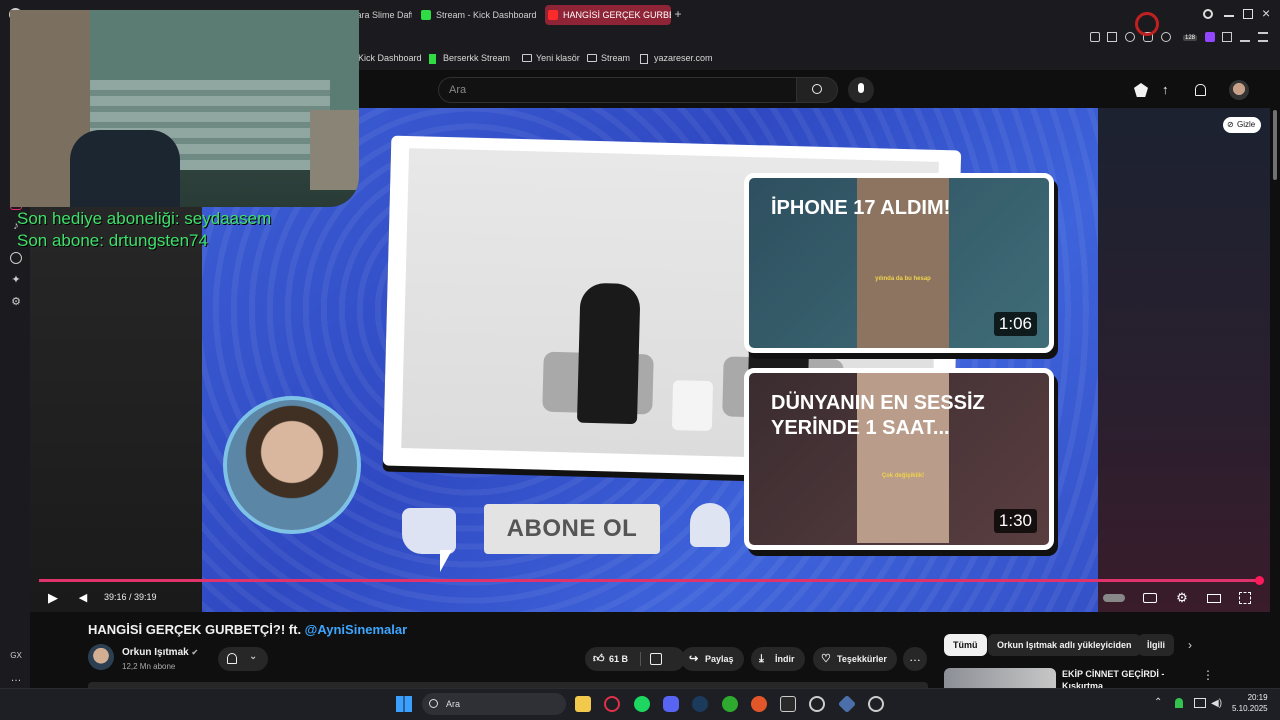  Describe the element at coordinates (730, 704) in the screenshot. I see `xbox-icon` at that location.